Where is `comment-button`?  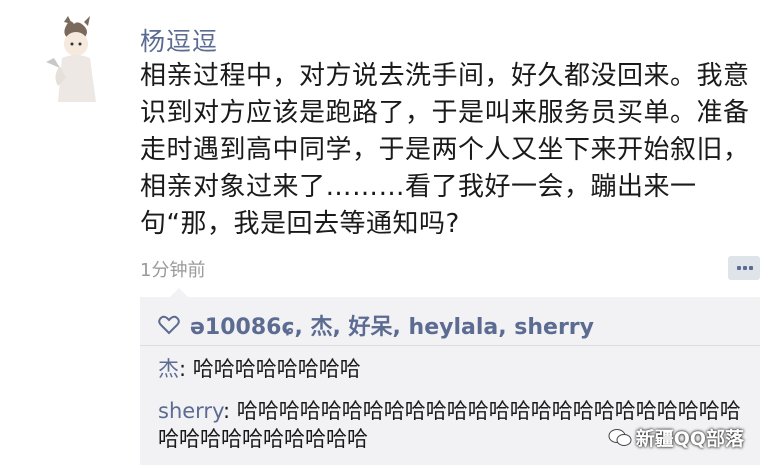 comment-button is located at coordinates (744, 268).